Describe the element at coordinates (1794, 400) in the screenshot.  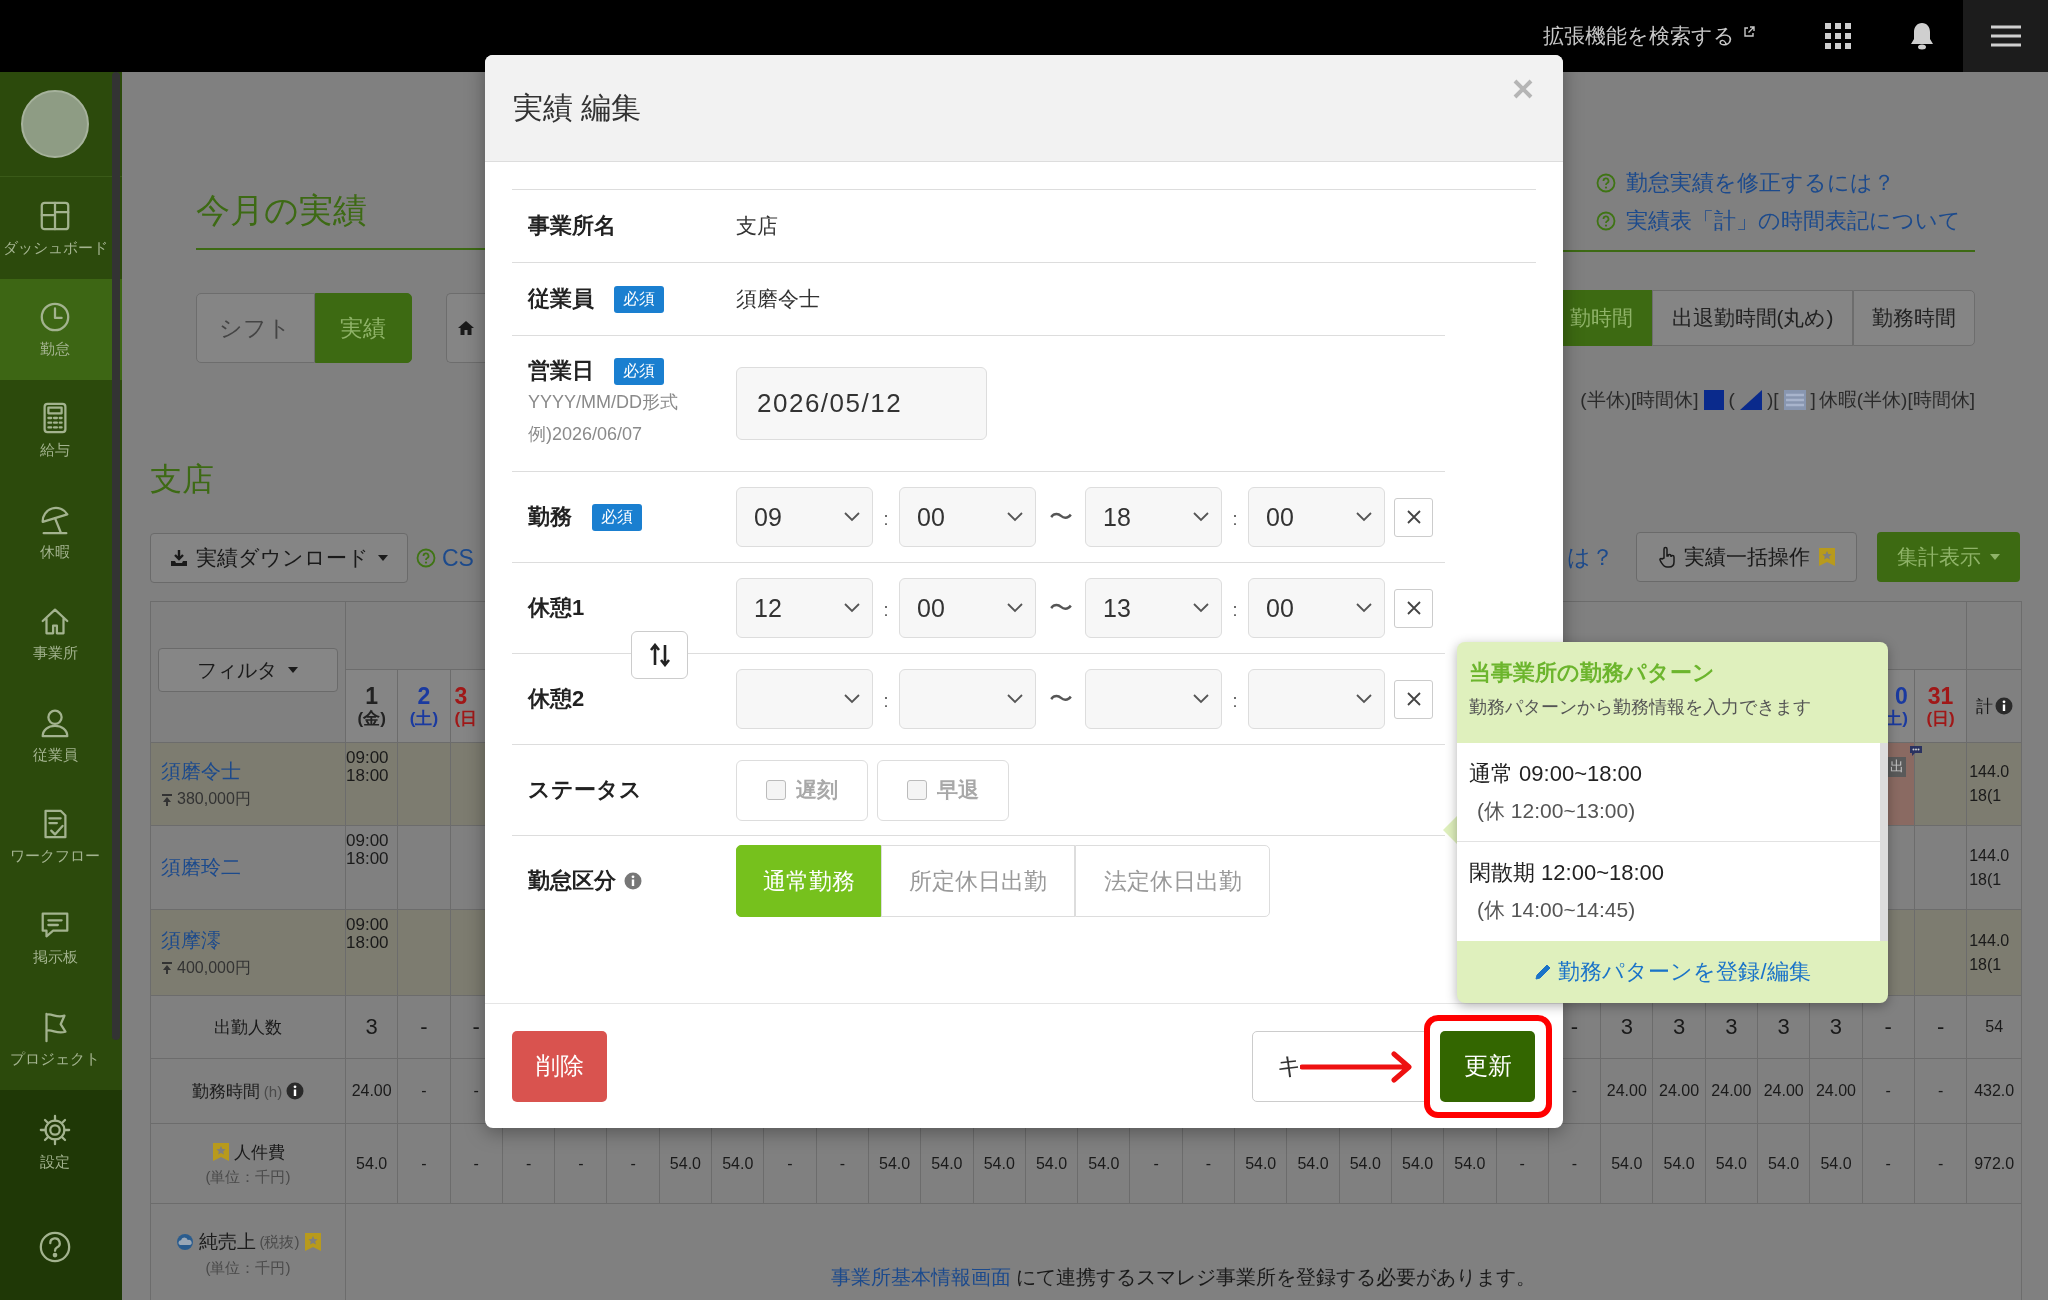
I see `striped-square-icon` at that location.